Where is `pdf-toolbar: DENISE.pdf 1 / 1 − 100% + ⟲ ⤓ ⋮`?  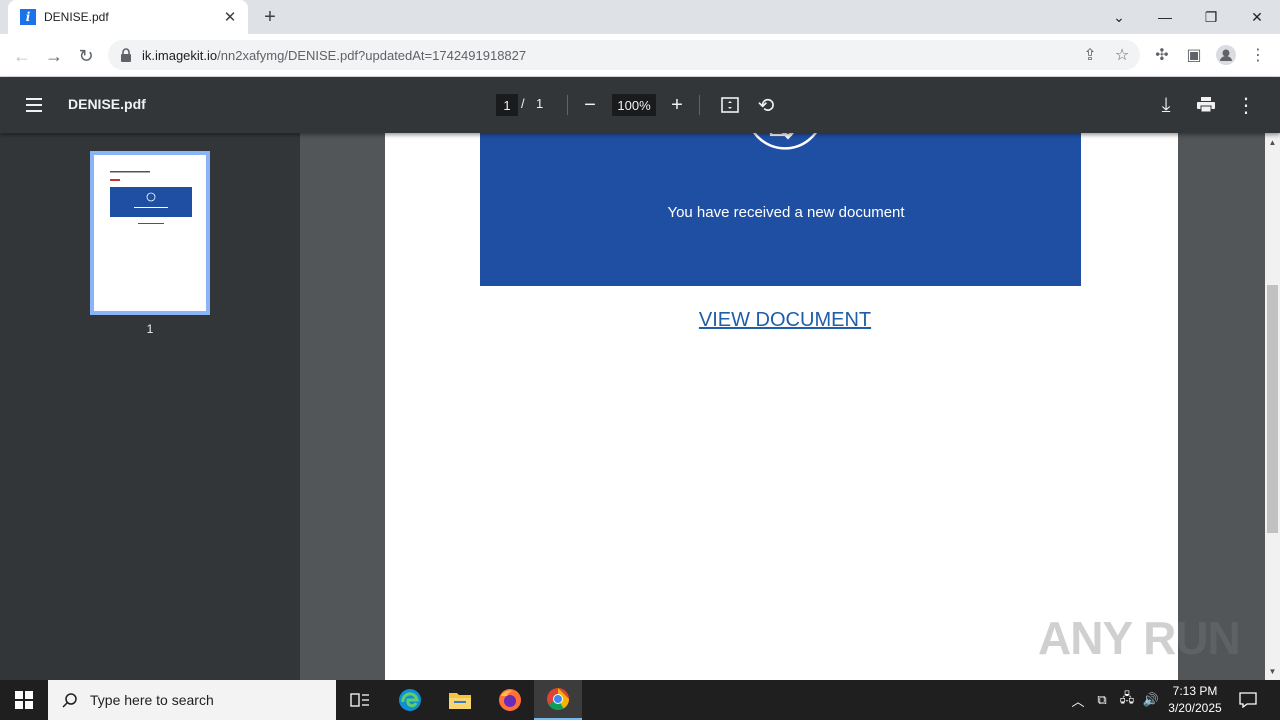
pdf-toolbar: DENISE.pdf 1 / 1 − 100% + ⟲ ⤓ ⋮ is located at coordinates (640, 105).